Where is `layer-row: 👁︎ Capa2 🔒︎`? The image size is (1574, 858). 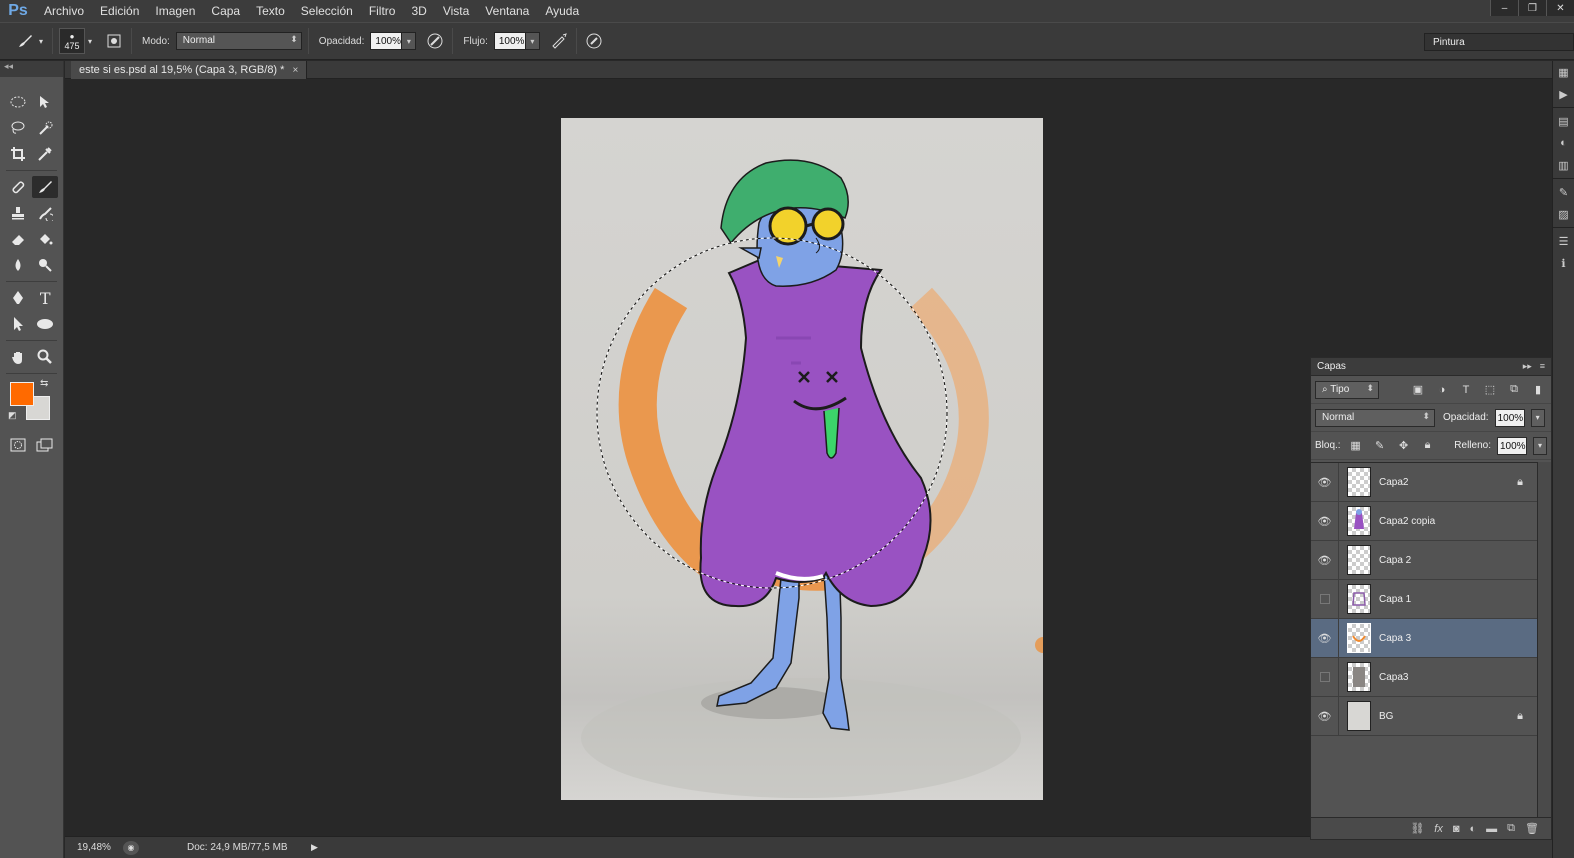 layer-row: 👁︎ Capa2 🔒︎ is located at coordinates (1424, 482).